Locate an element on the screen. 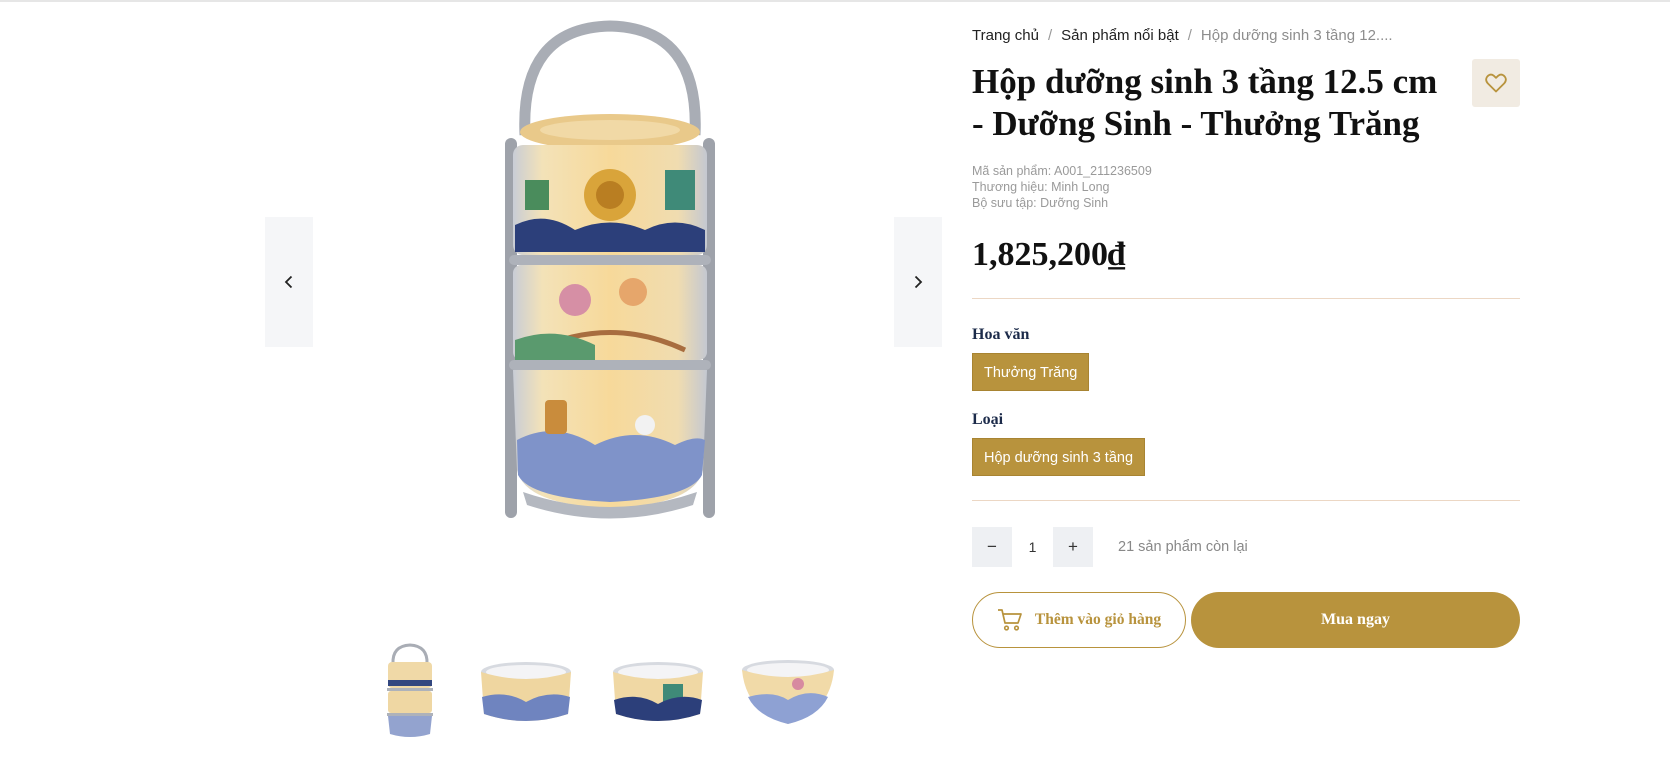  product-price: 1,825,200₫ is located at coordinates (1049, 254).